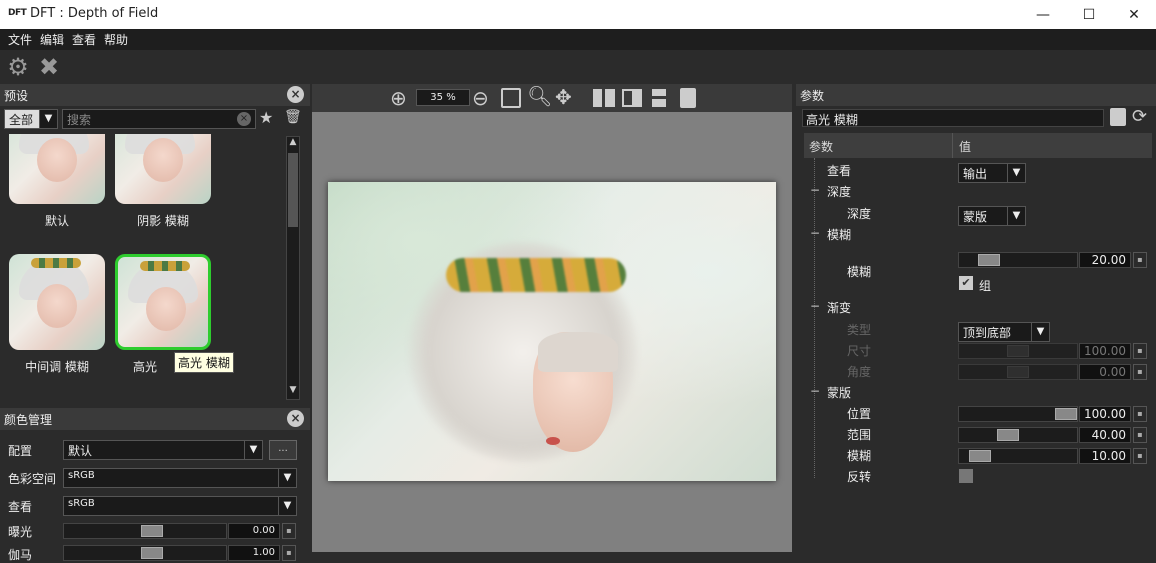  What do you see at coordinates (152, 531) in the screenshot?
I see `exposure-knob` at bounding box center [152, 531].